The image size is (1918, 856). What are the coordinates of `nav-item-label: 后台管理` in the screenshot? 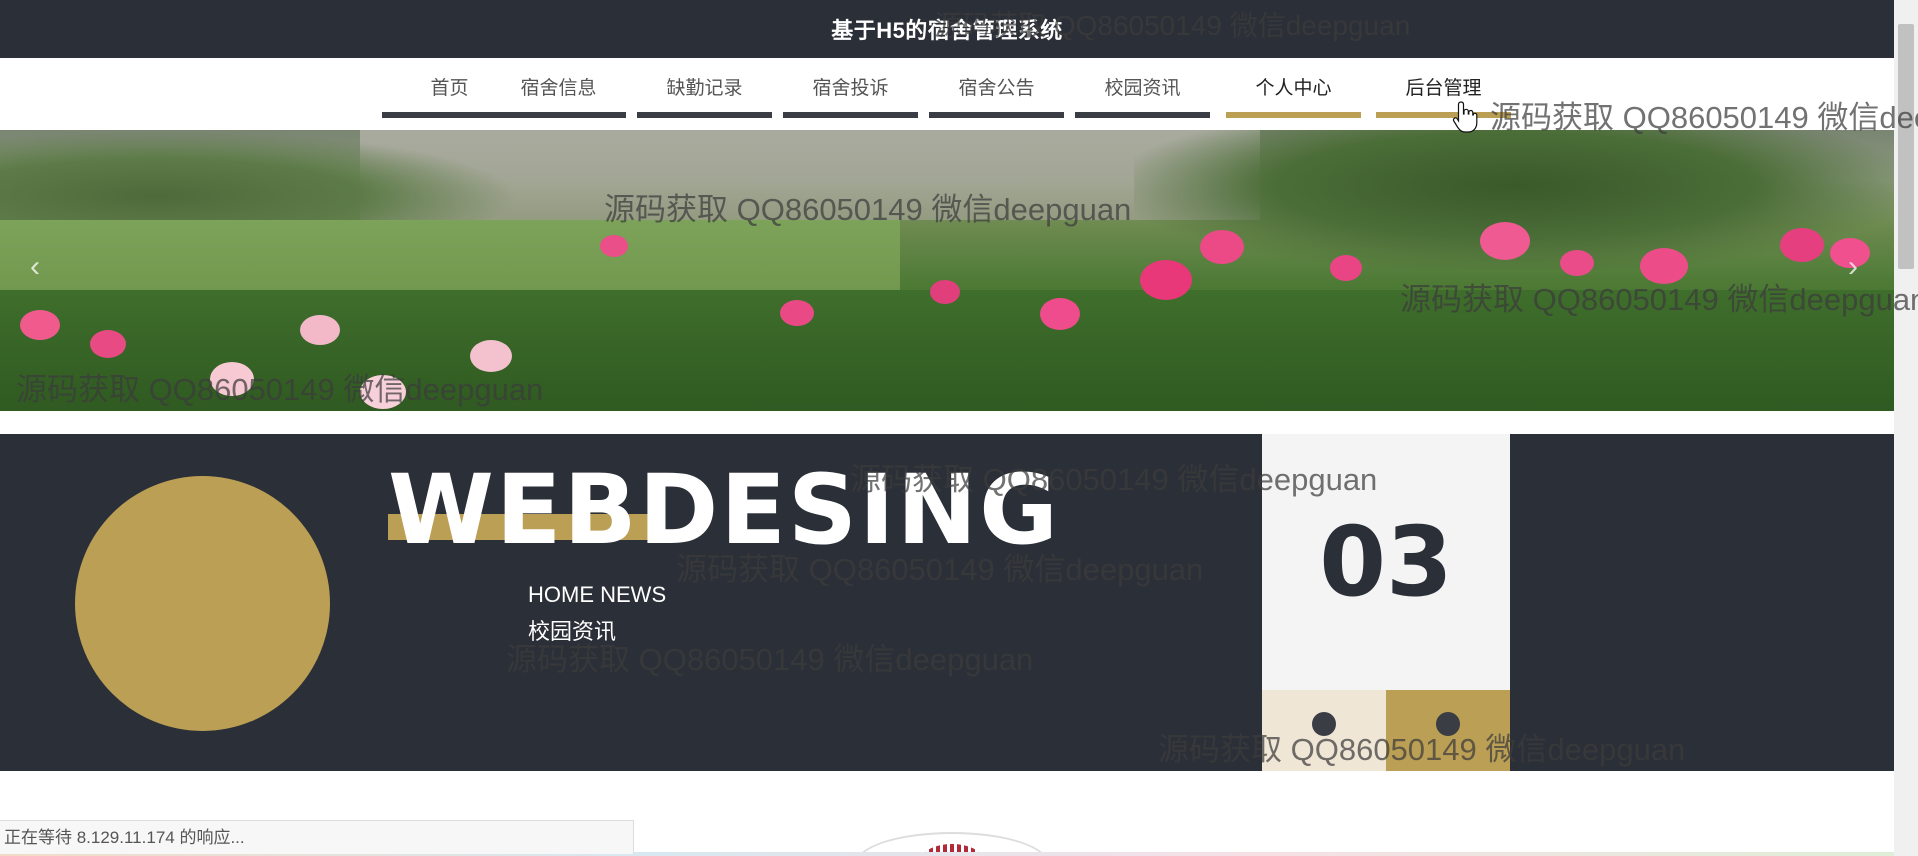 It's located at (1443, 88).